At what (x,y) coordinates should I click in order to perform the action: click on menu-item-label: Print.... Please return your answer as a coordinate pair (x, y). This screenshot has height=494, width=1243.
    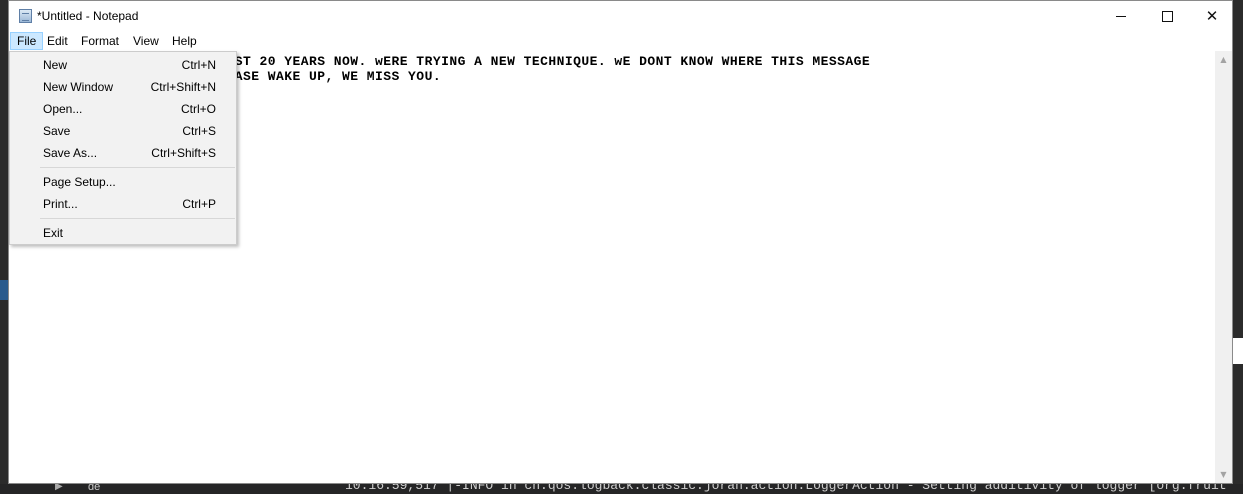
    Looking at the image, I should click on (60, 204).